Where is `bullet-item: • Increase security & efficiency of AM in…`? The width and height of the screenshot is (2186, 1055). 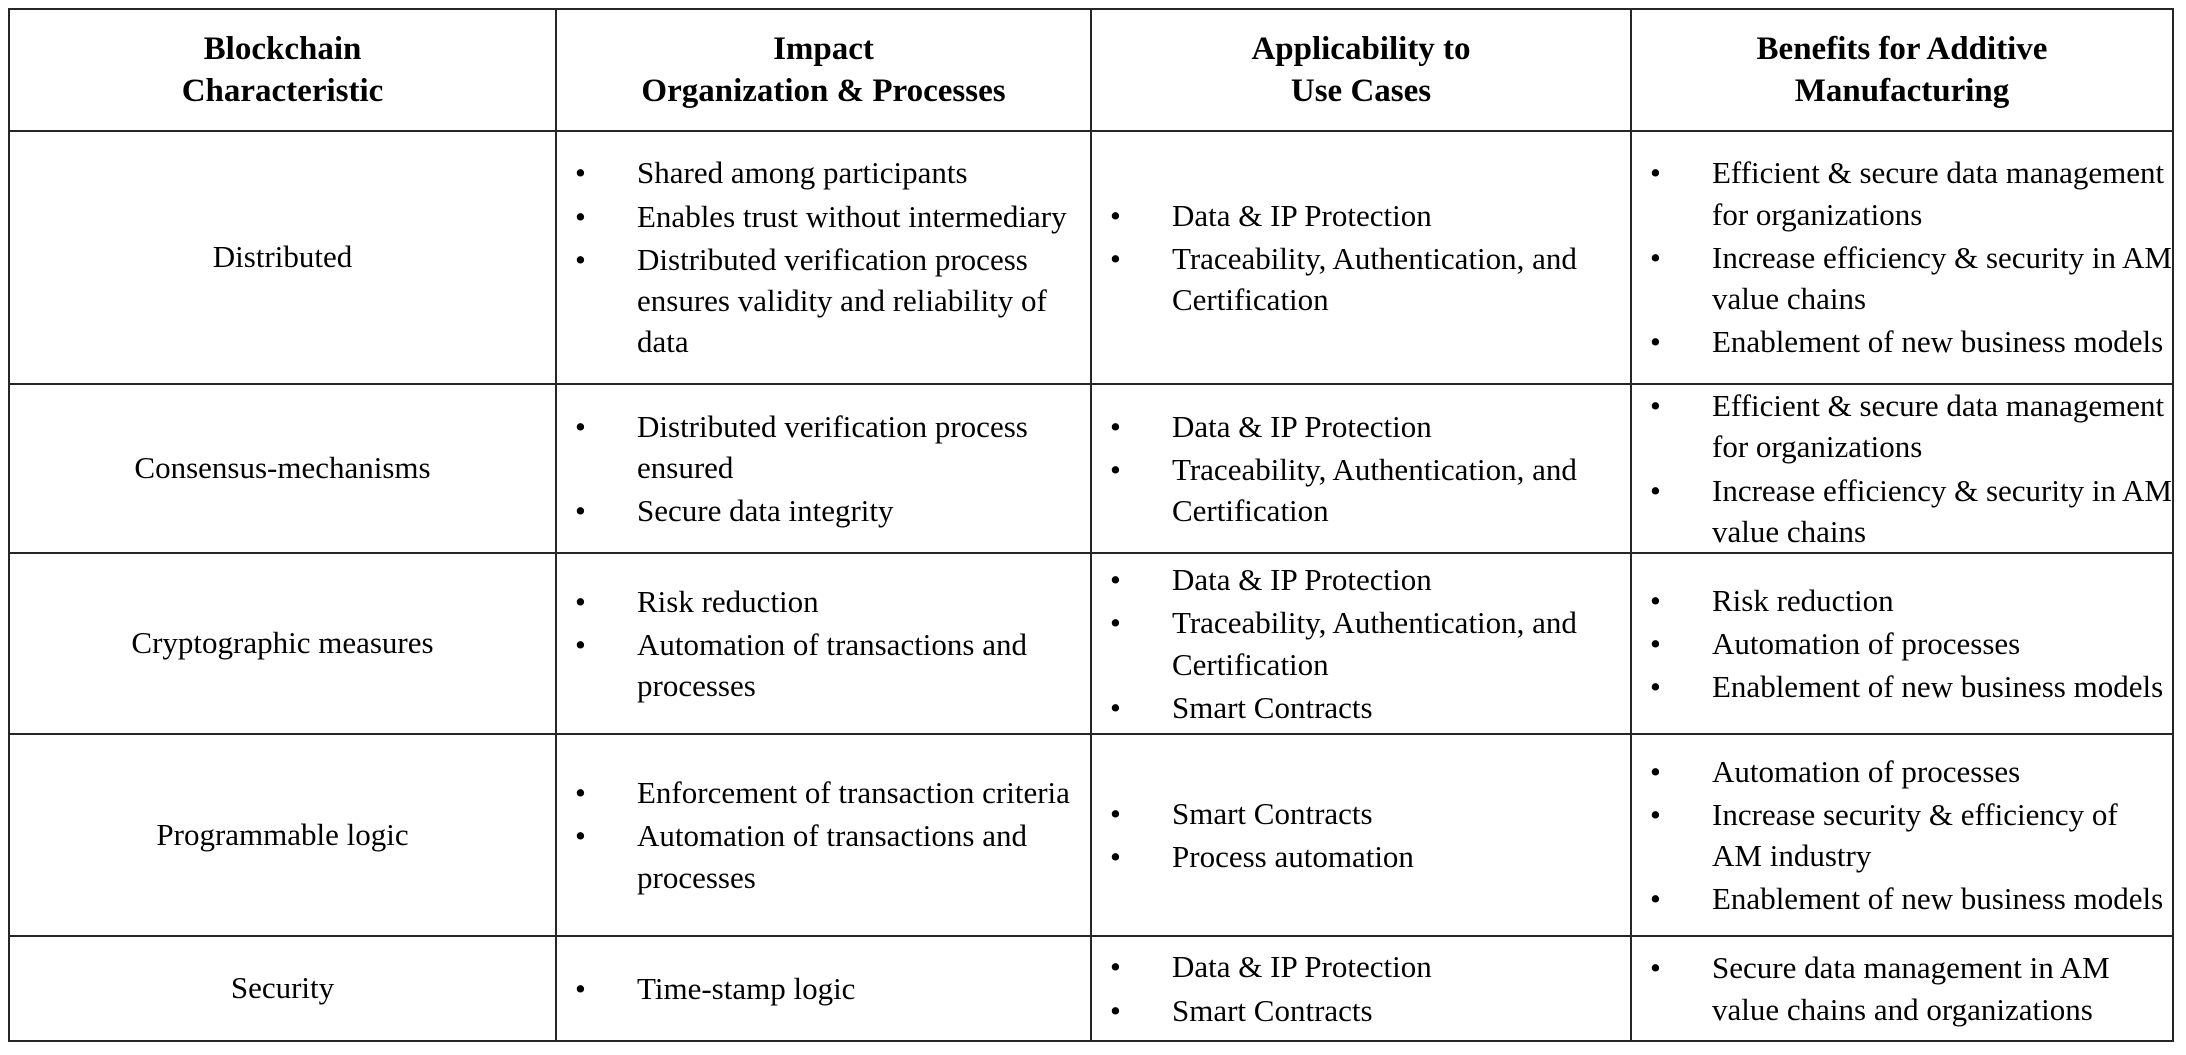
bullet-item: • Increase security & efficiency of AM in… is located at coordinates (1902, 835).